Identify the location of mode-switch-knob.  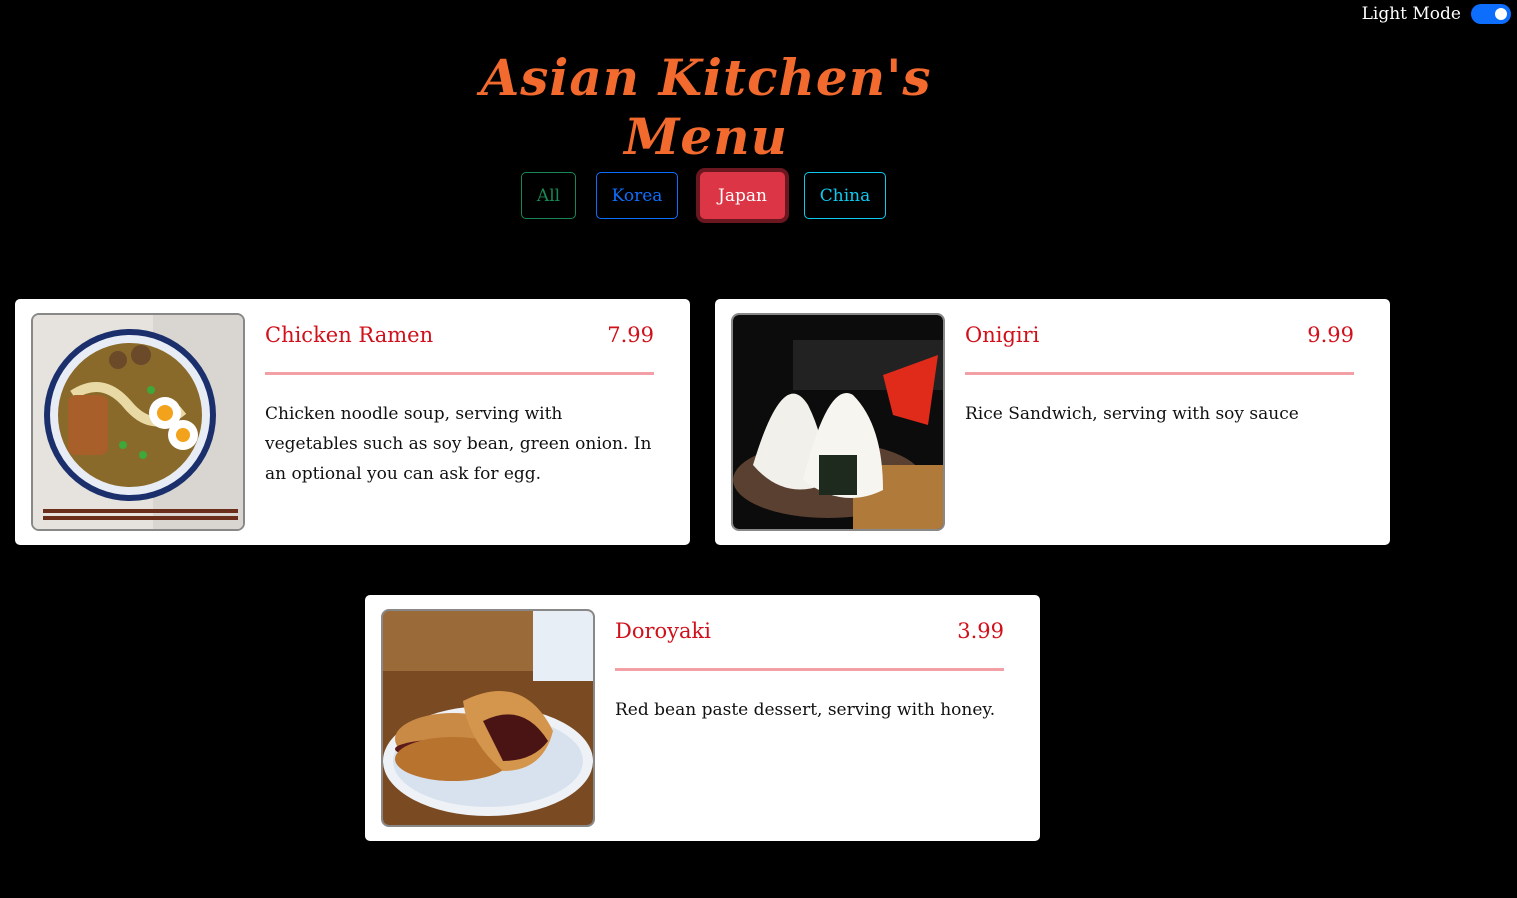
(1501, 14).